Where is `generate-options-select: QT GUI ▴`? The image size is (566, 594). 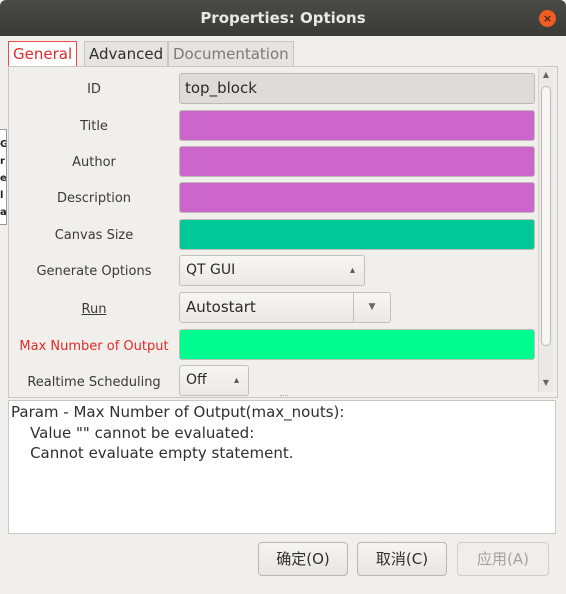 generate-options-select: QT GUI ▴ is located at coordinates (272, 270).